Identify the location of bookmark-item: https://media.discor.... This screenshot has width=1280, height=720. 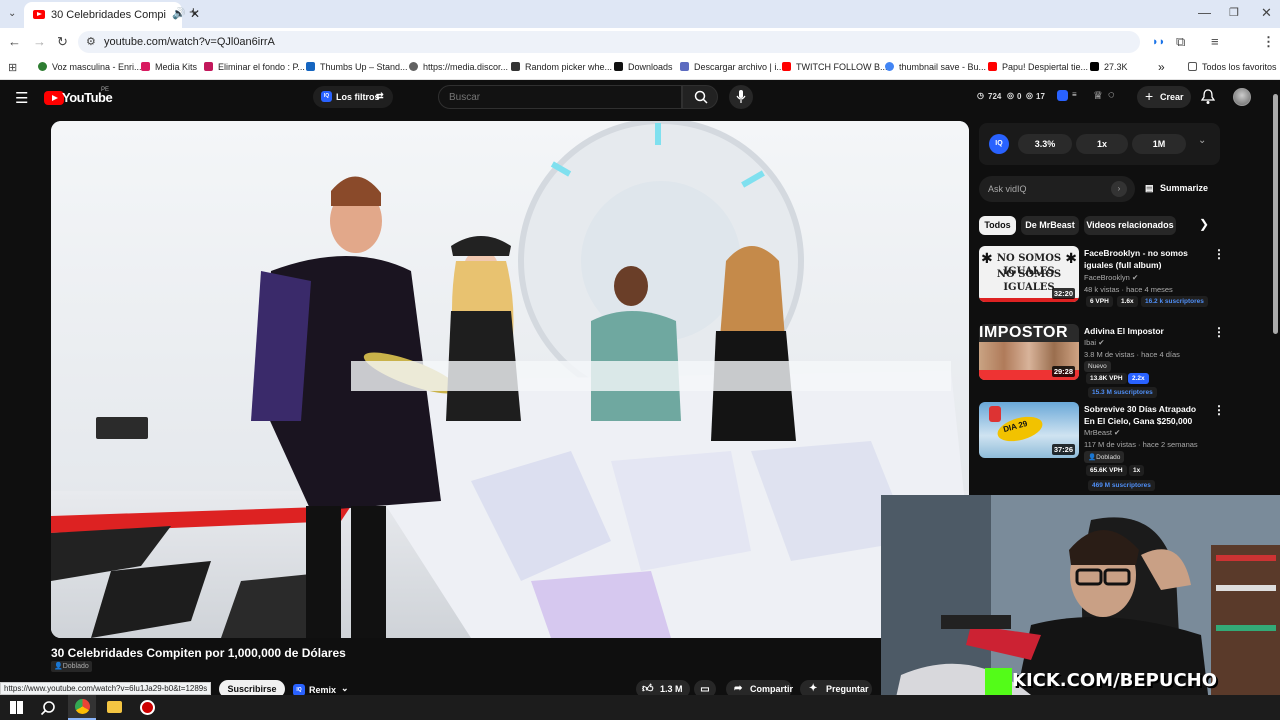
(458, 67).